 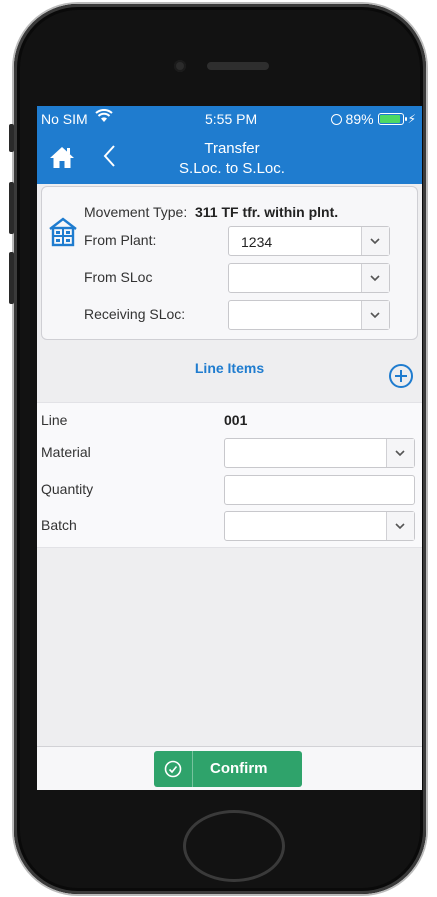 I want to click on home-icon, so click(x=62, y=157).